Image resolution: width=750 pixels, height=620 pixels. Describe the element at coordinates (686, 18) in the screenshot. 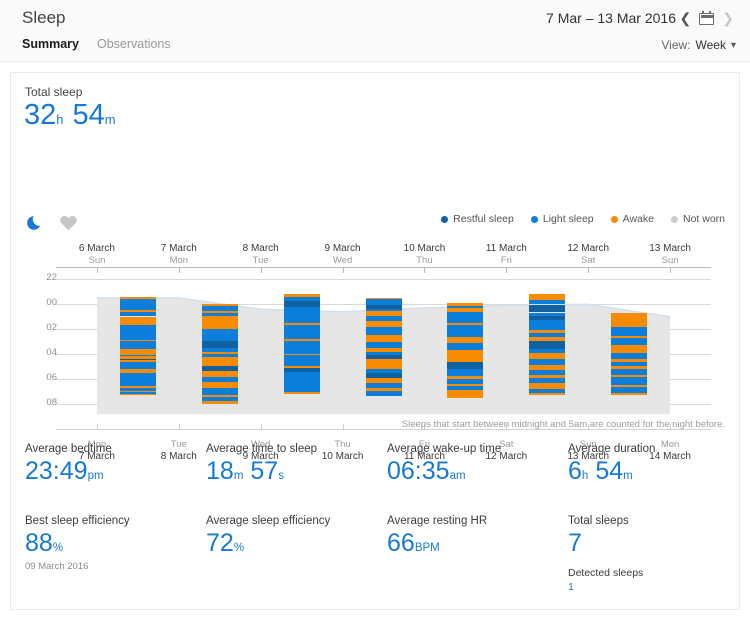

I see `chevron-left-icon: ❮` at that location.